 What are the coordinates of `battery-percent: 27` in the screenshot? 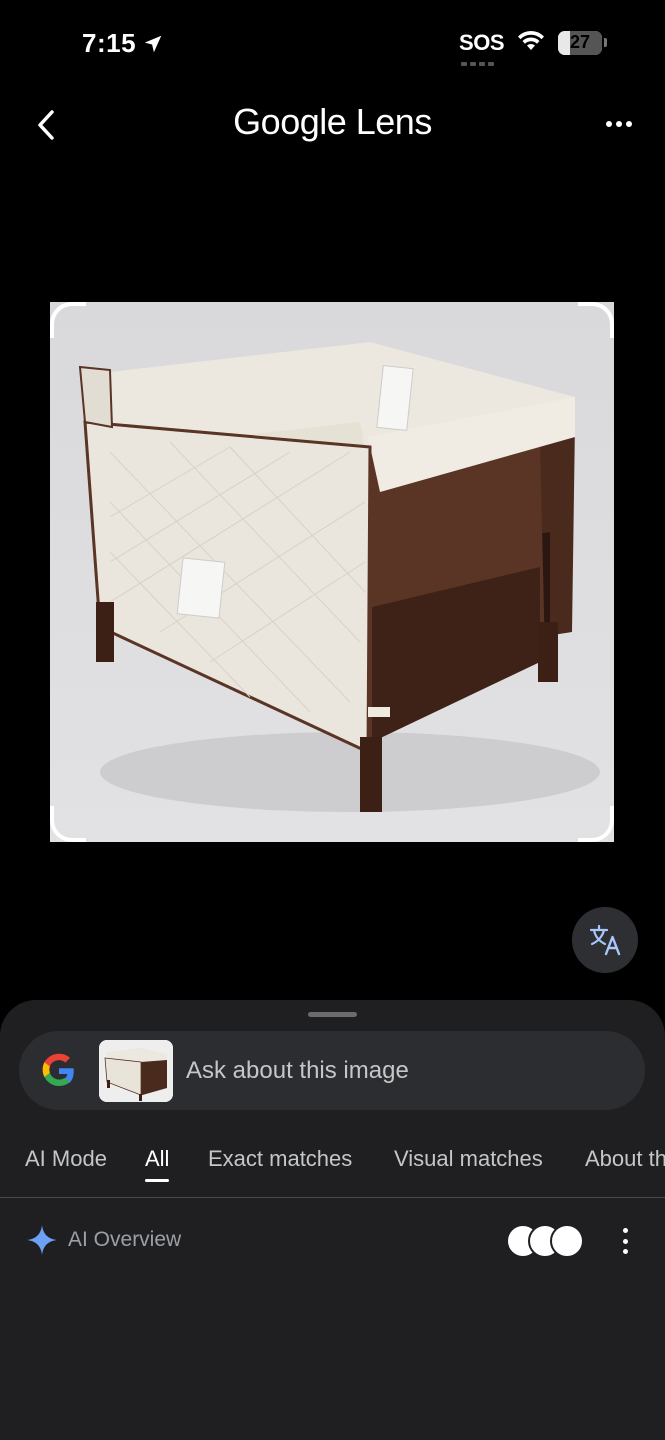 It's located at (580, 42).